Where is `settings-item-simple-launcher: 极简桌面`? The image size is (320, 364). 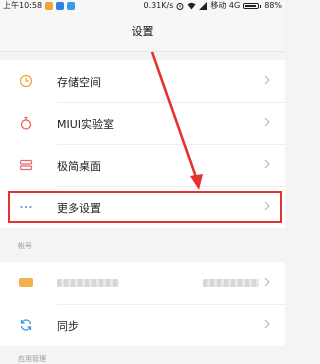 settings-item-simple-launcher: 极简桌面 is located at coordinates (142, 165).